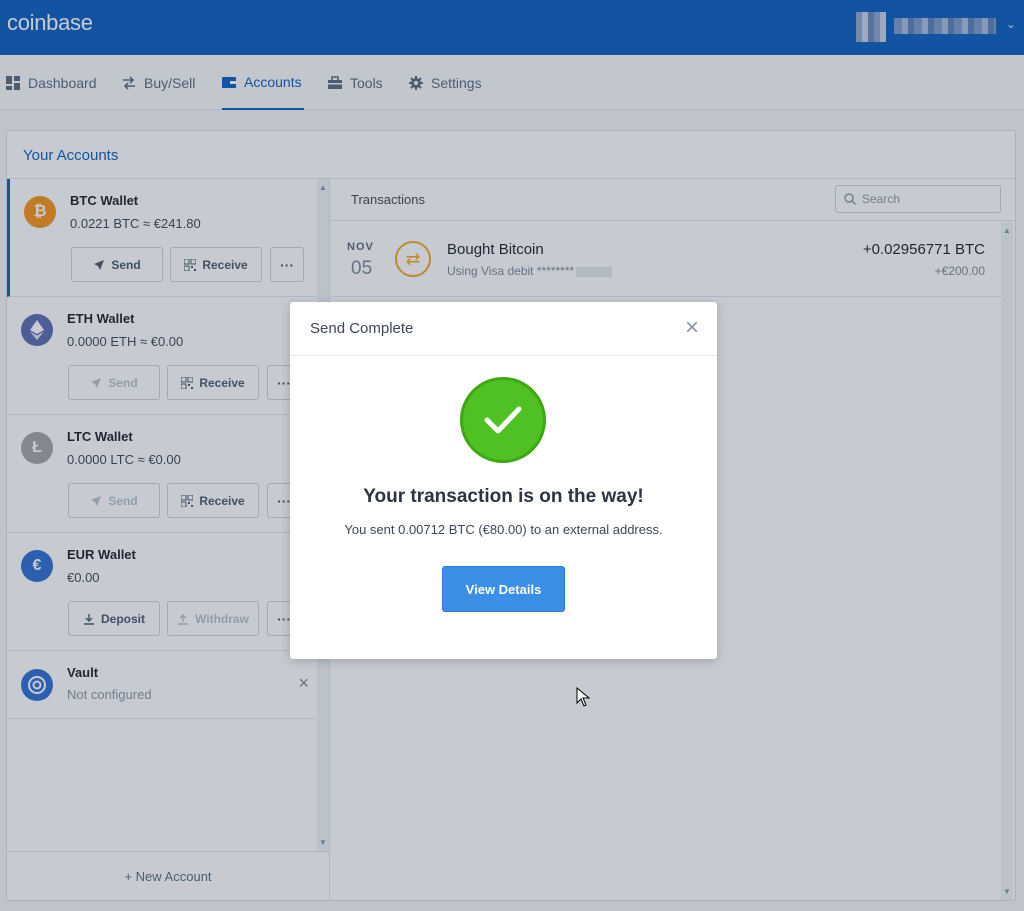  Describe the element at coordinates (692, 328) in the screenshot. I see `close-icon: ×` at that location.